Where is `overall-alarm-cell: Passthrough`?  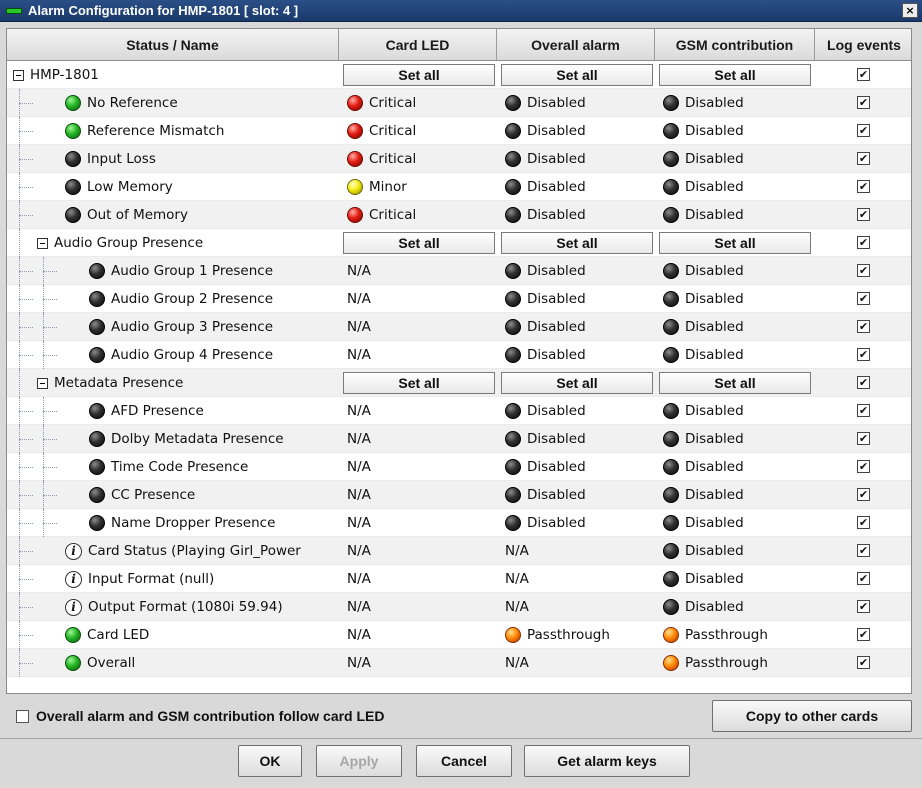 overall-alarm-cell: Passthrough is located at coordinates (576, 635).